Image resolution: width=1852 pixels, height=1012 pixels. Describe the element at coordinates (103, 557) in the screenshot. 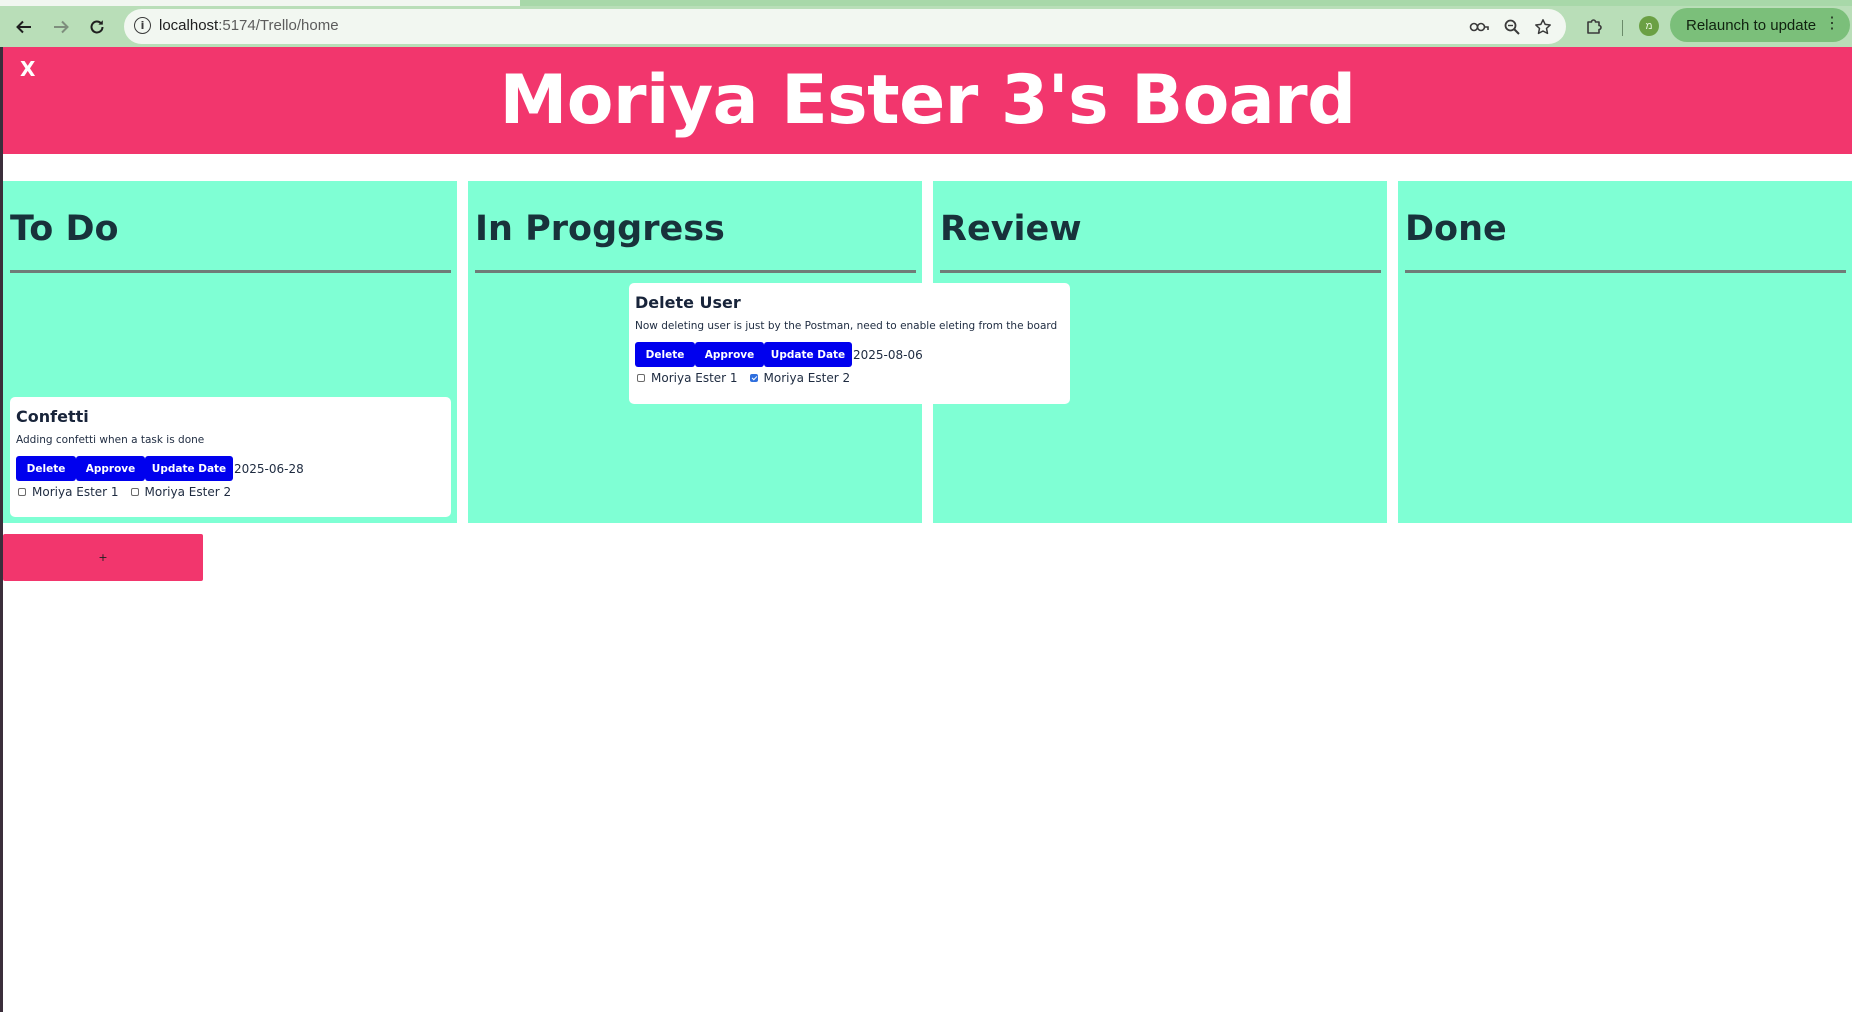

I see `add-task-button: +` at that location.